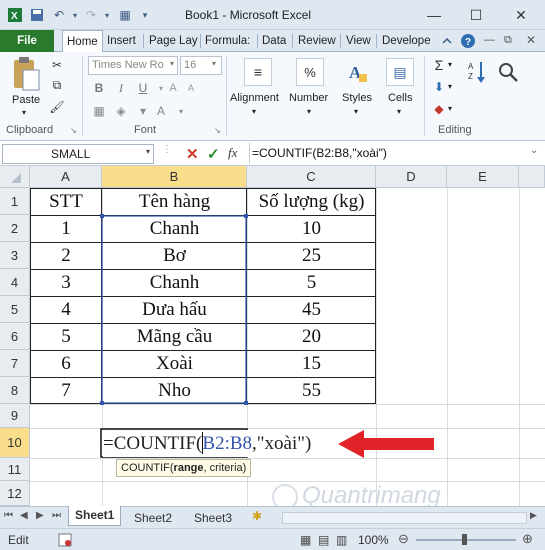 Image resolution: width=545 pixels, height=550 pixels. I want to click on fill-dropdown-icon: ▾, so click(143, 111).